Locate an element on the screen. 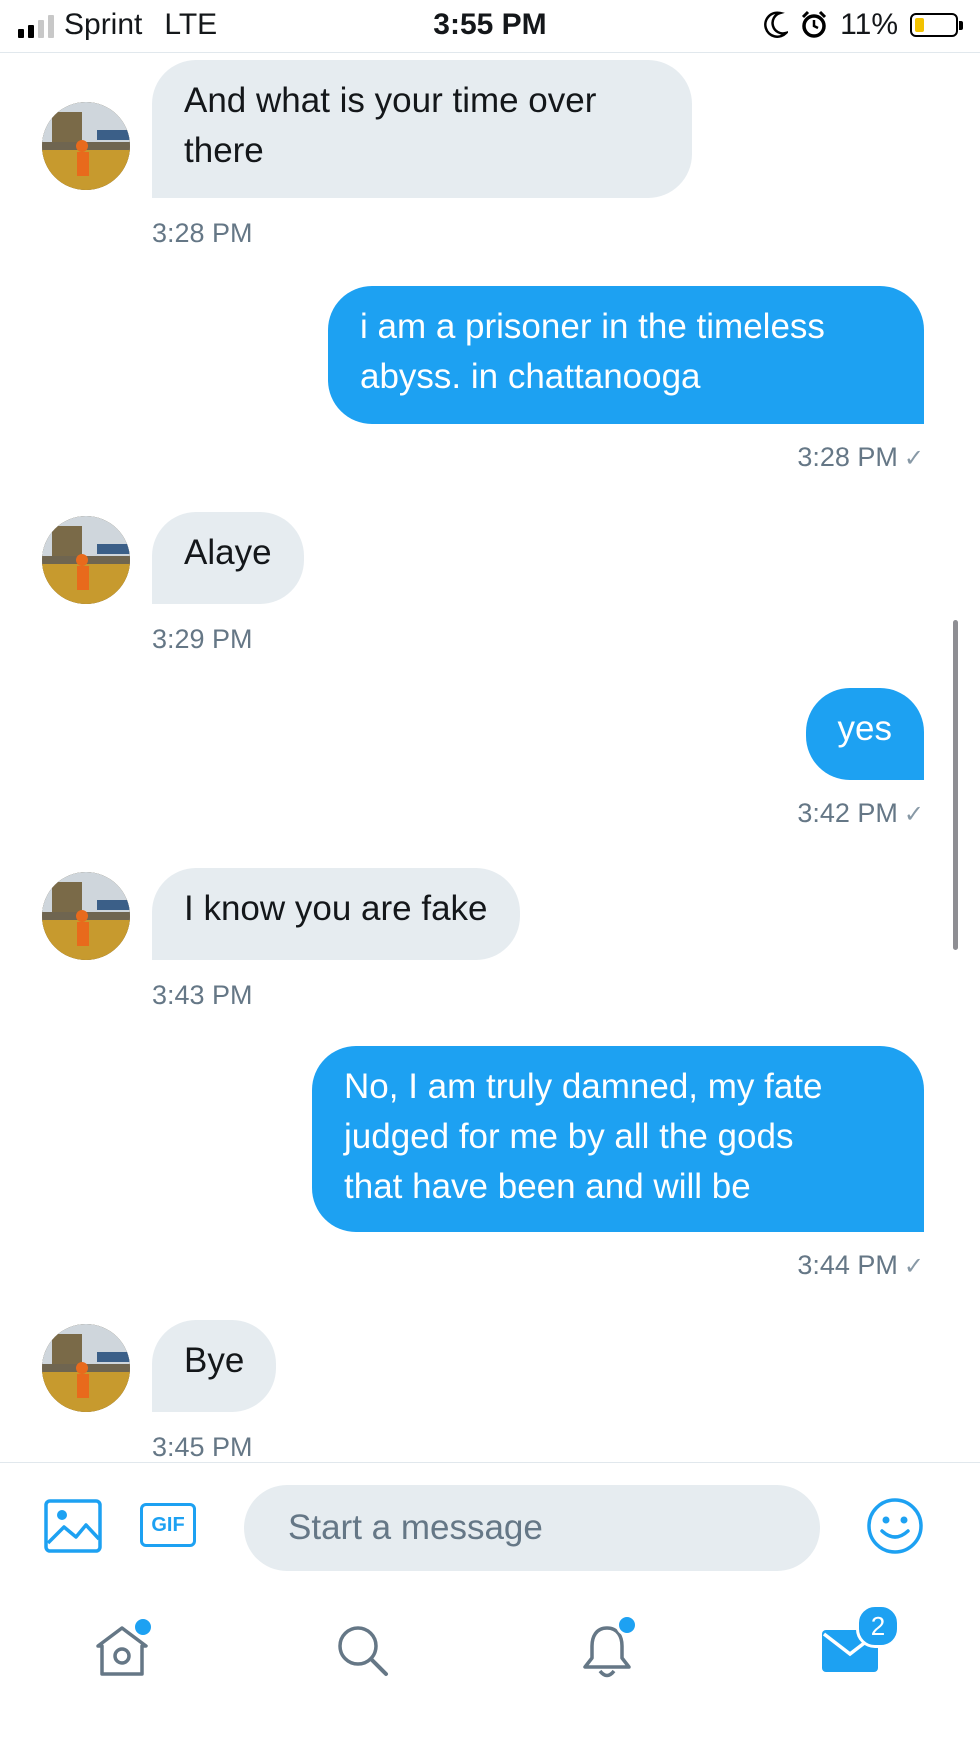  status-bar-right: 11% is located at coordinates (862, 25).